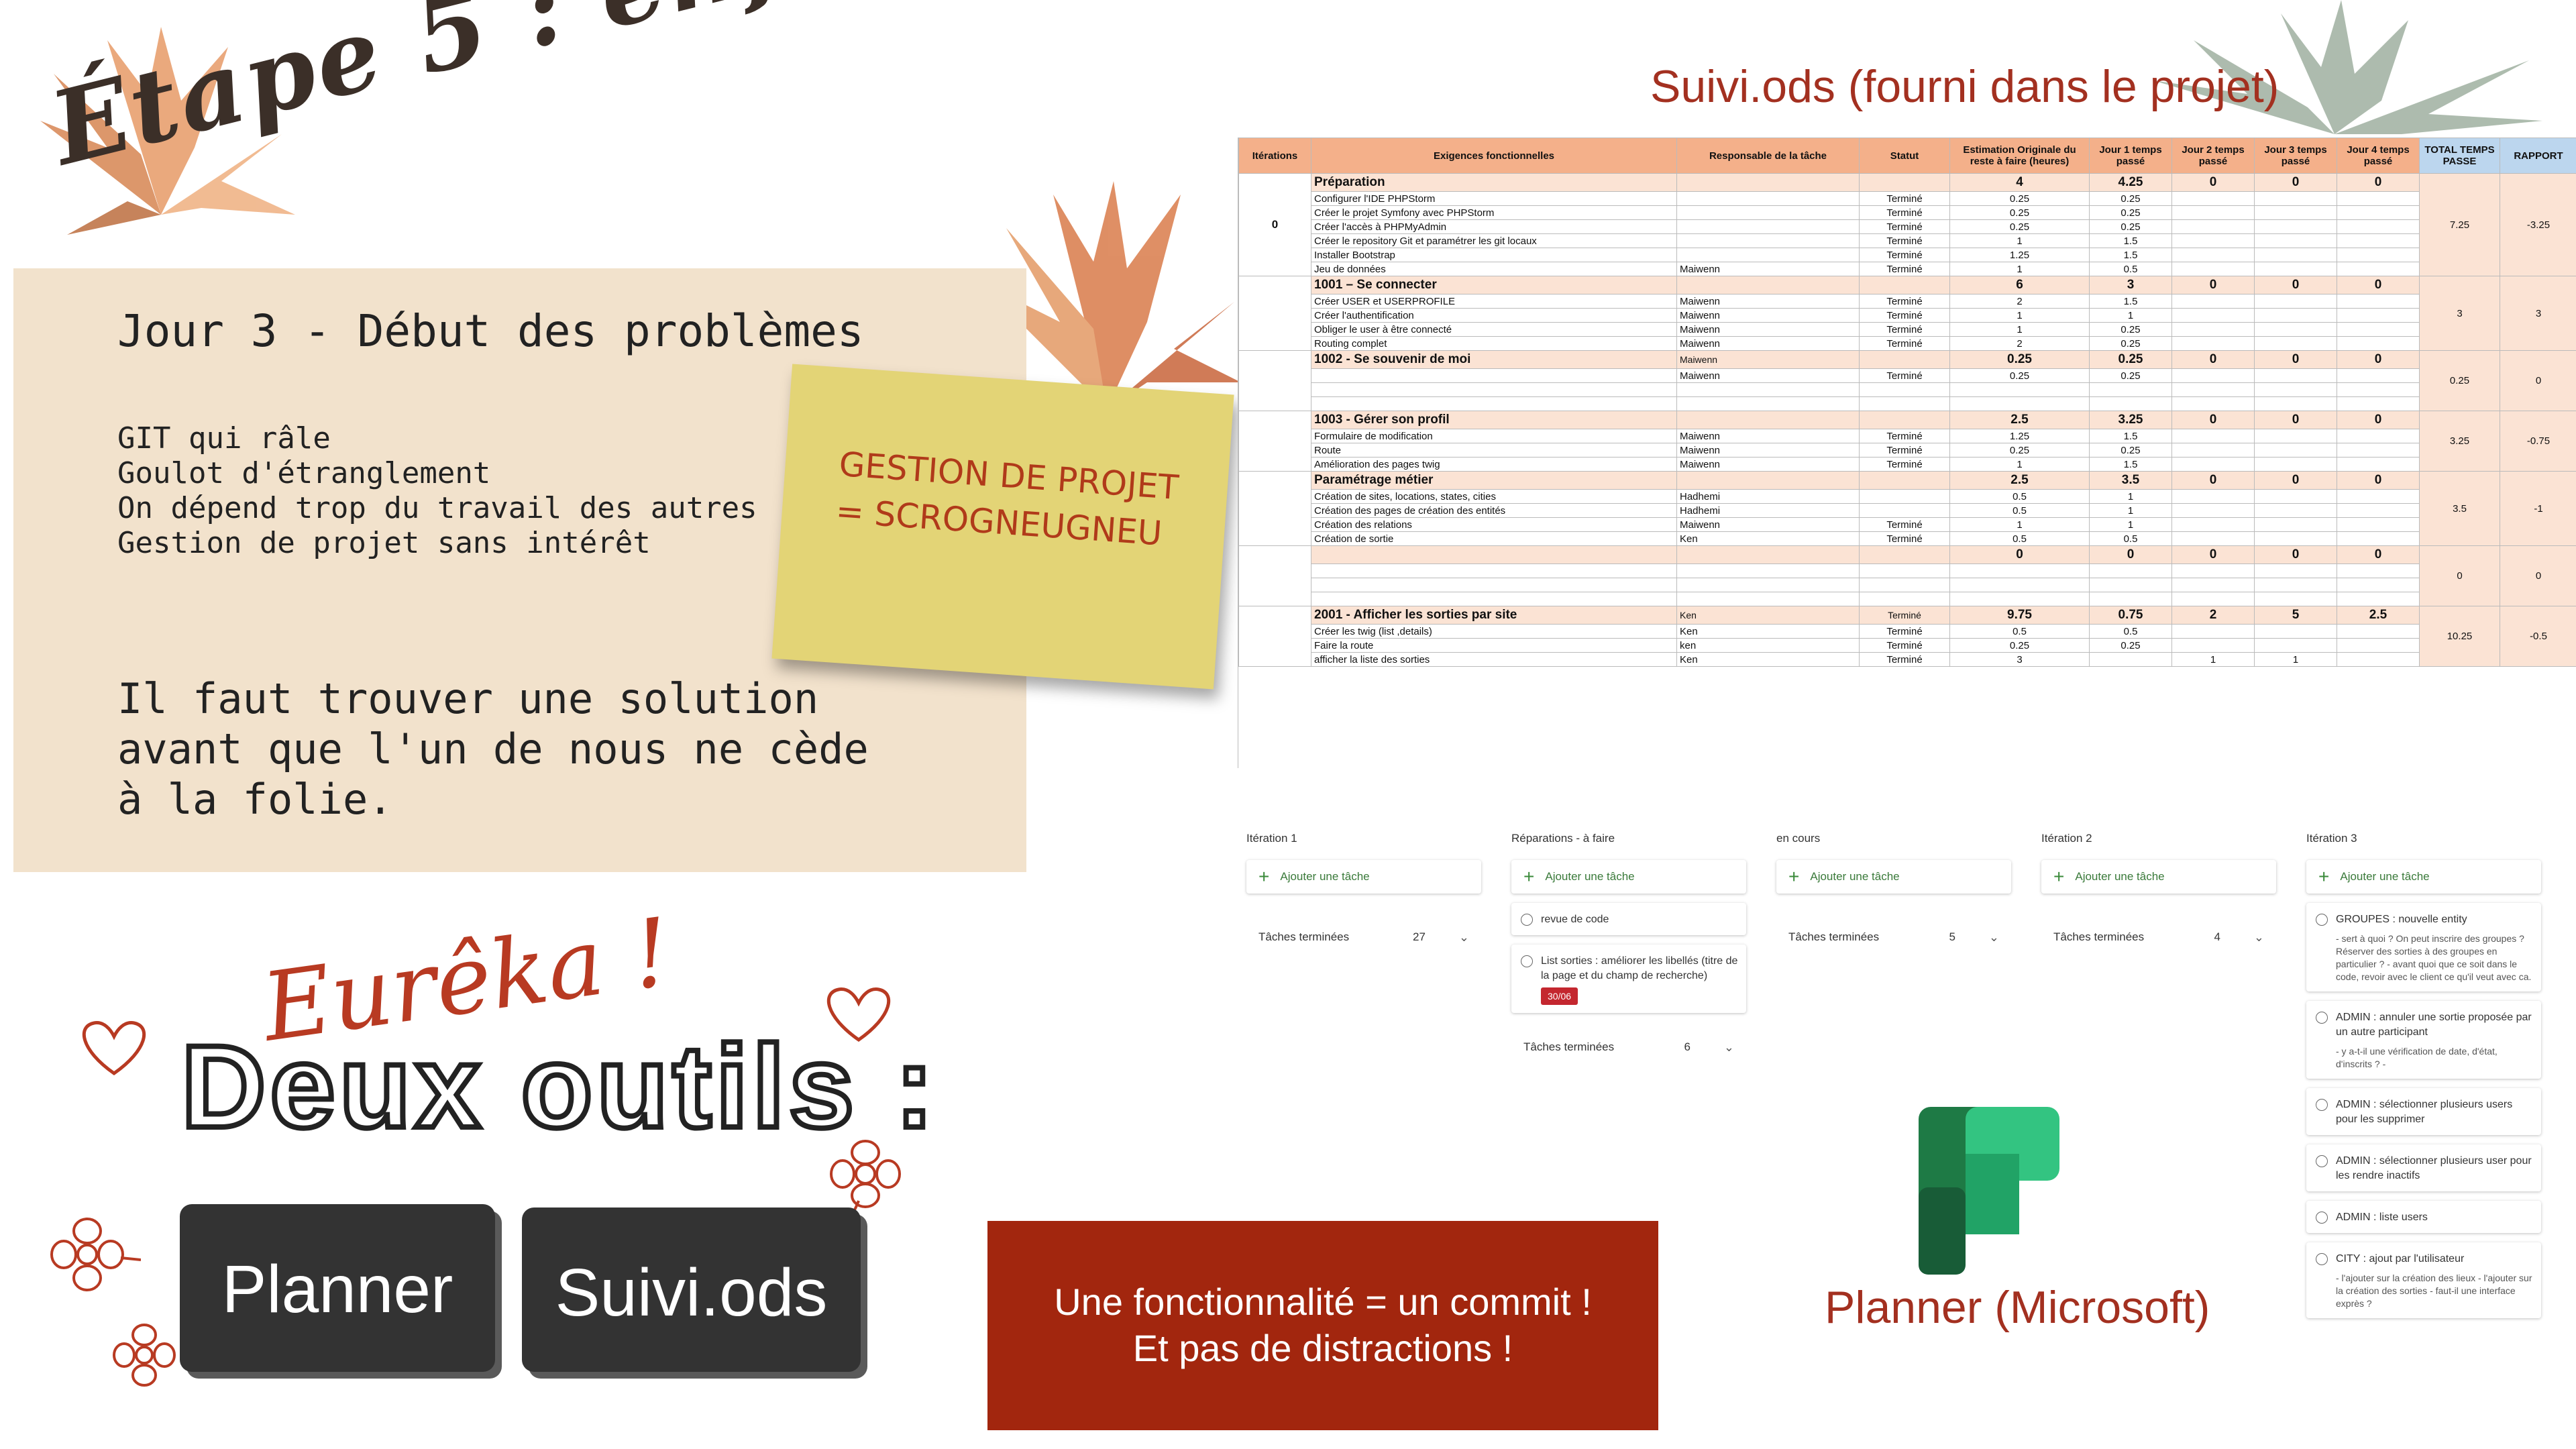  Describe the element at coordinates (2459, 441) in the screenshot. I see `total-cell: 3.25` at that location.